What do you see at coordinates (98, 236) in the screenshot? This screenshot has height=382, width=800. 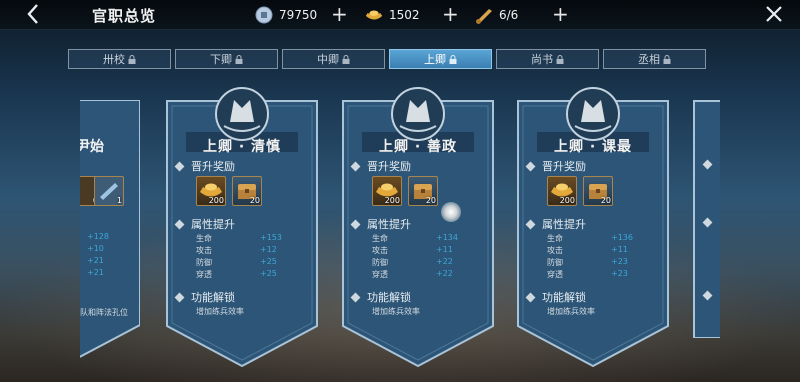 I see `stat-value: +128` at bounding box center [98, 236].